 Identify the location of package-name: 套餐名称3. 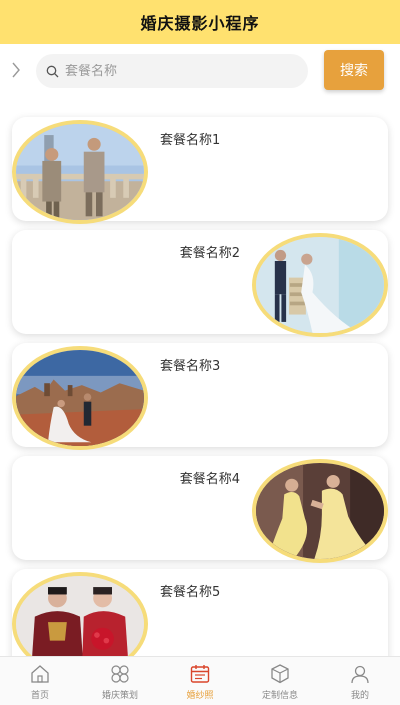
(190, 366).